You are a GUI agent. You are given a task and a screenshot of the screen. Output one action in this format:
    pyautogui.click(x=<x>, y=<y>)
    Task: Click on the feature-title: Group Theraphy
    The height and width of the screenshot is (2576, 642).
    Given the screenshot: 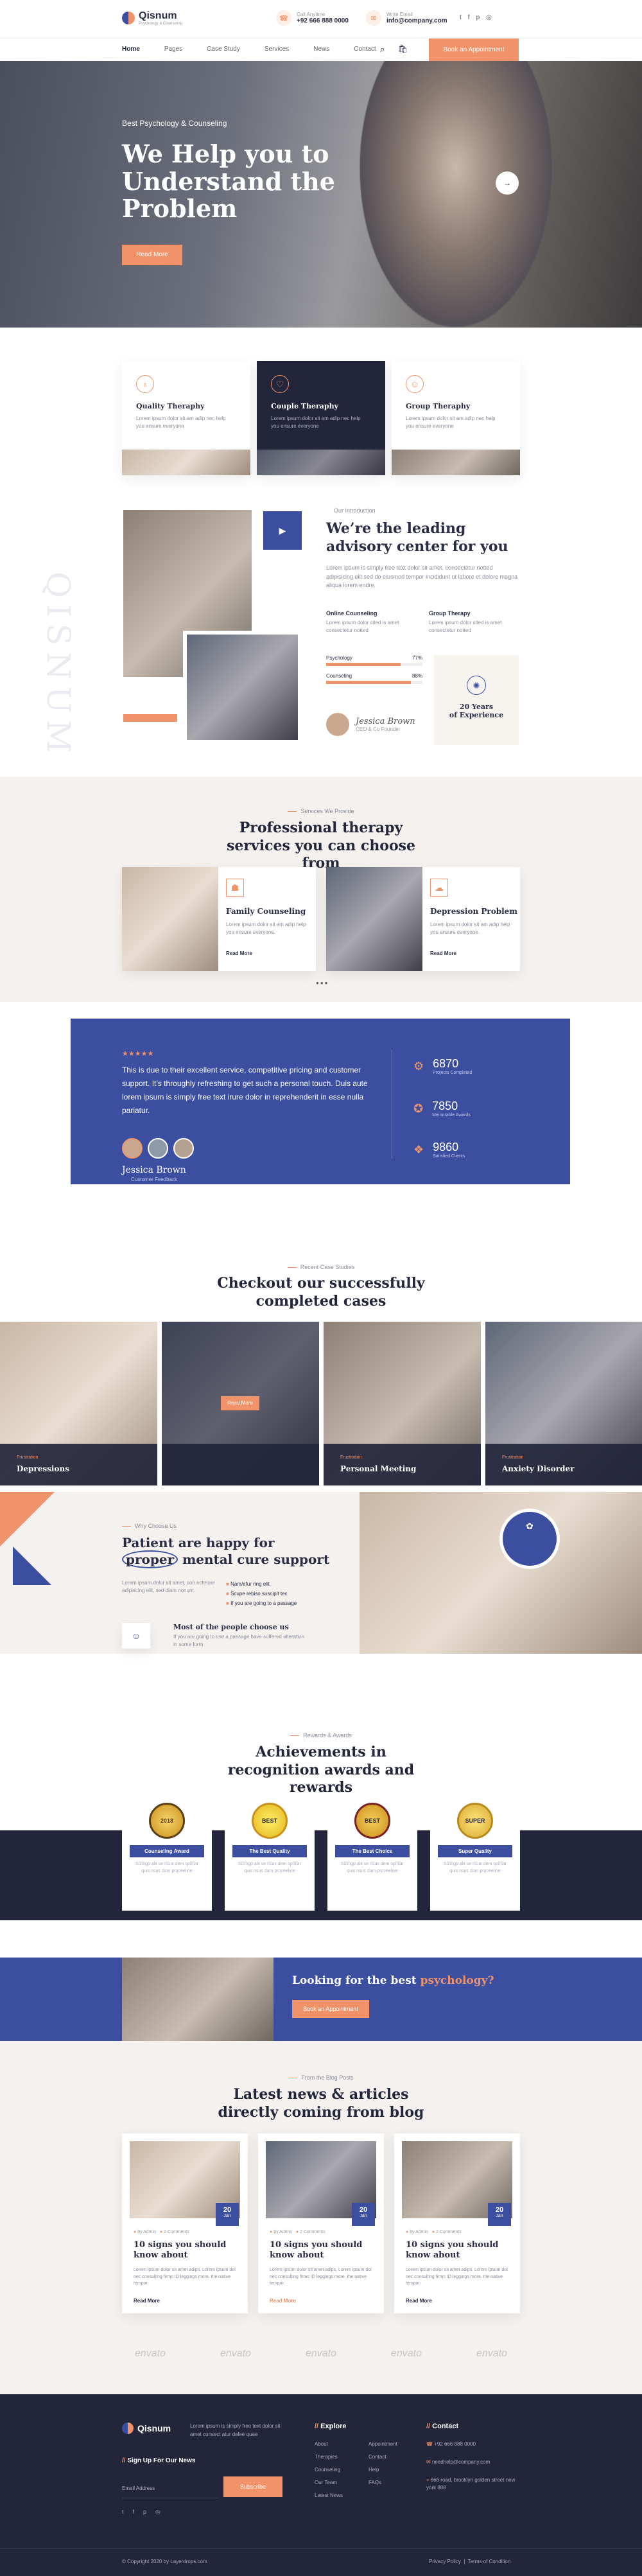 What is the action you would take?
    pyautogui.click(x=438, y=406)
    